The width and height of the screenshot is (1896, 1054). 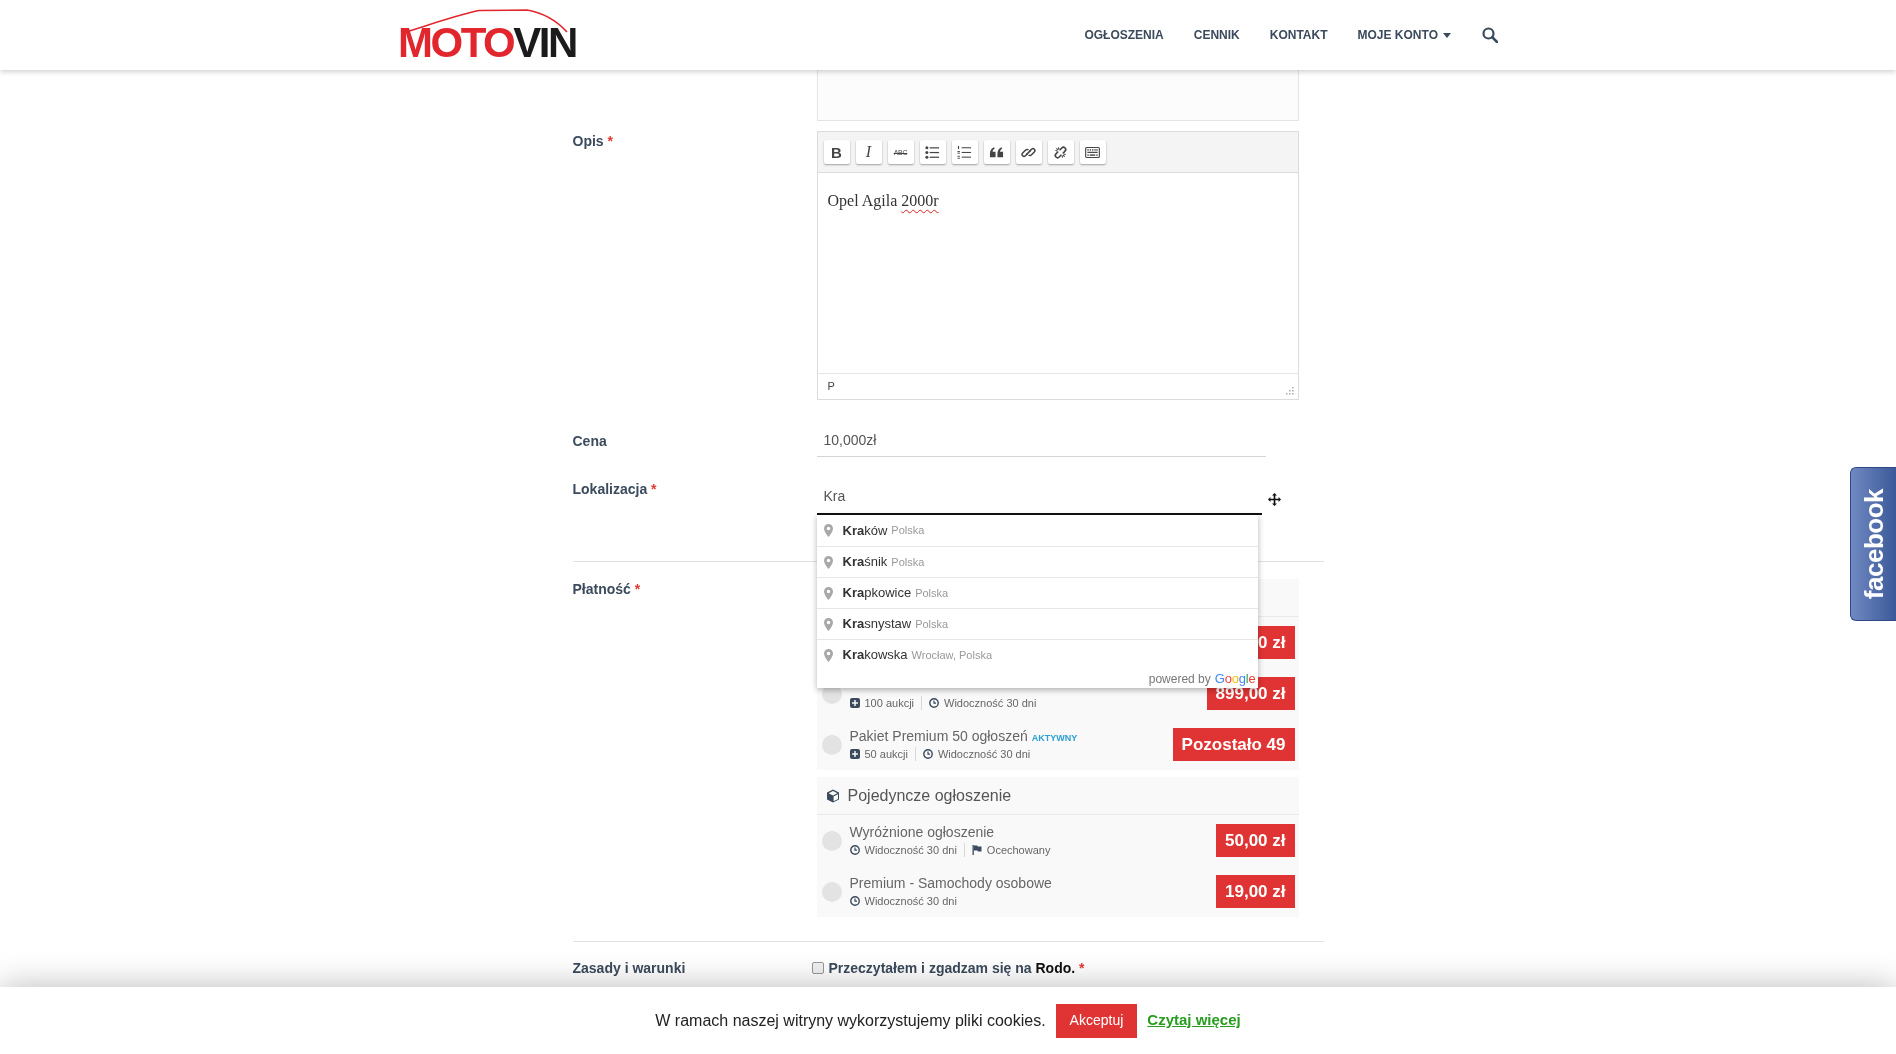 I want to click on element-path: P, so click(x=831, y=386).